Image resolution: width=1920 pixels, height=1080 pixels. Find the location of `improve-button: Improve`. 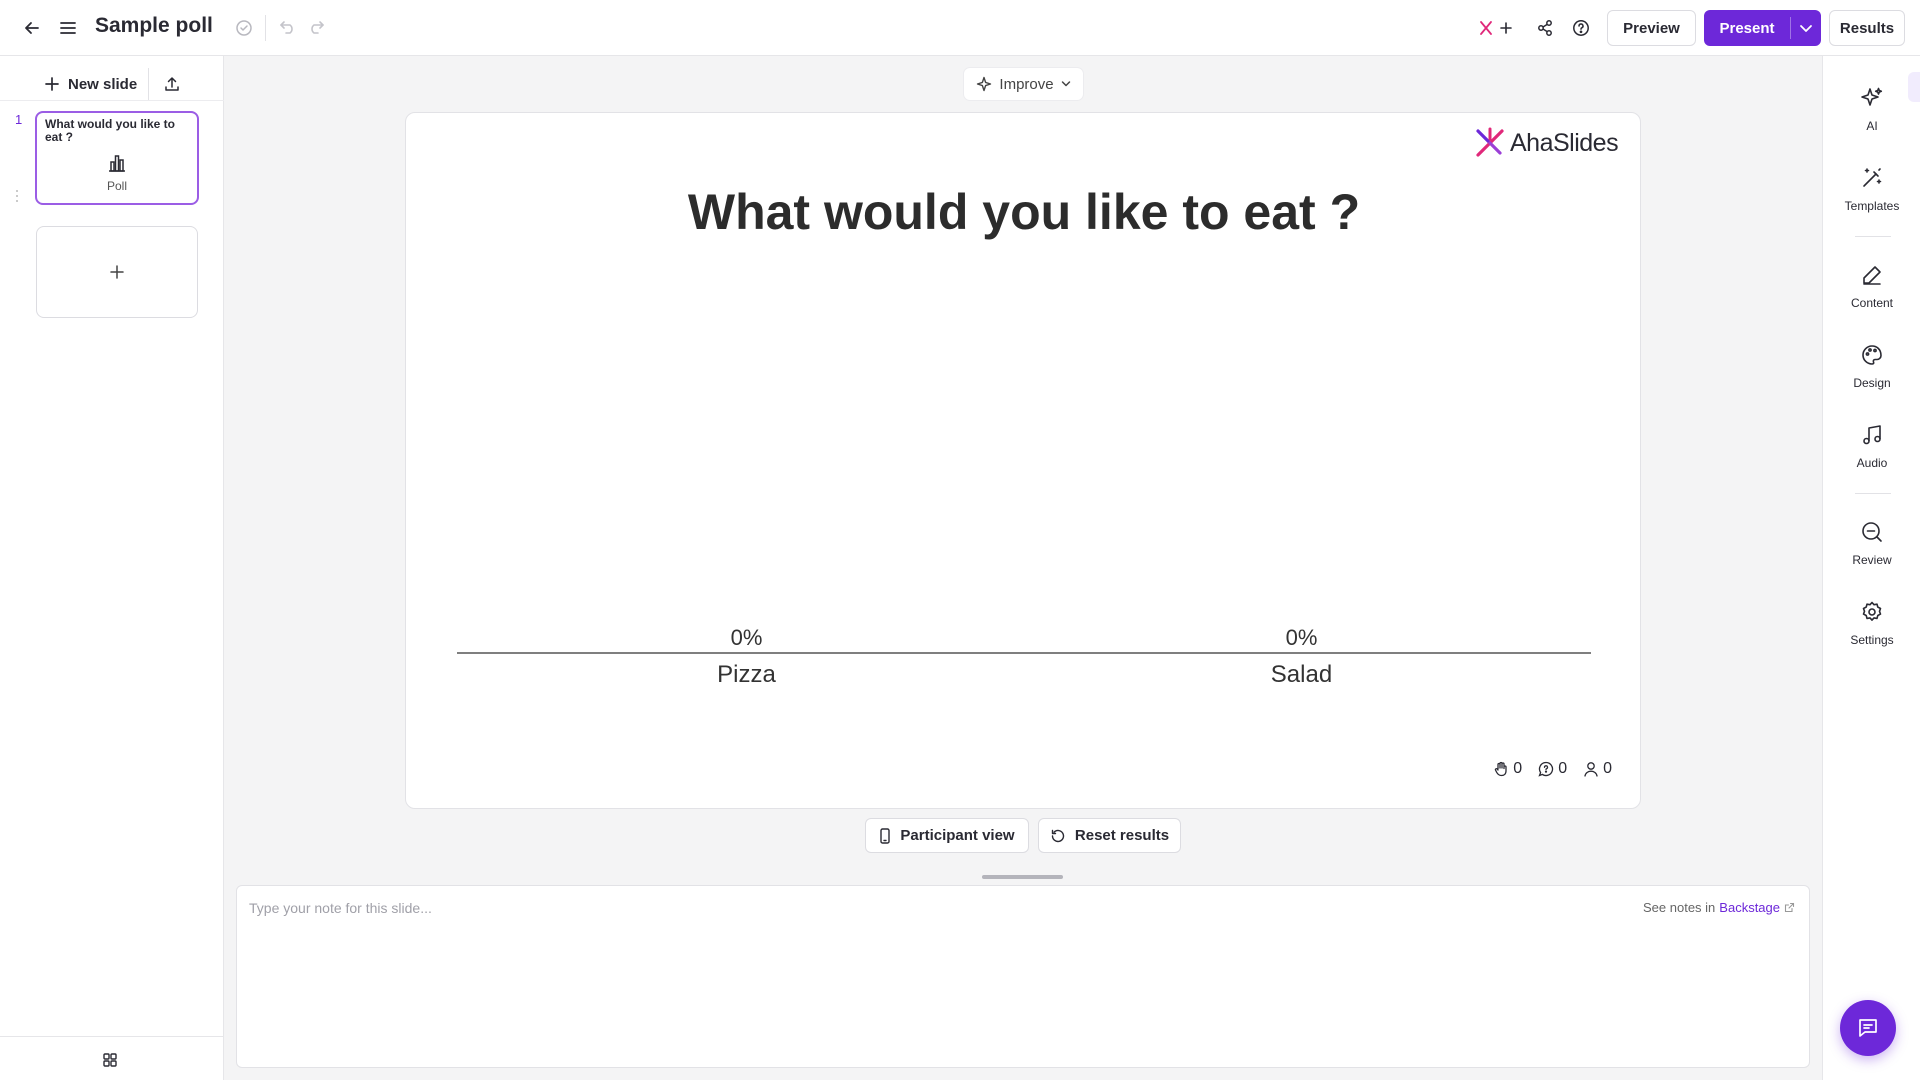

improve-button: Improve is located at coordinates (1023, 84).